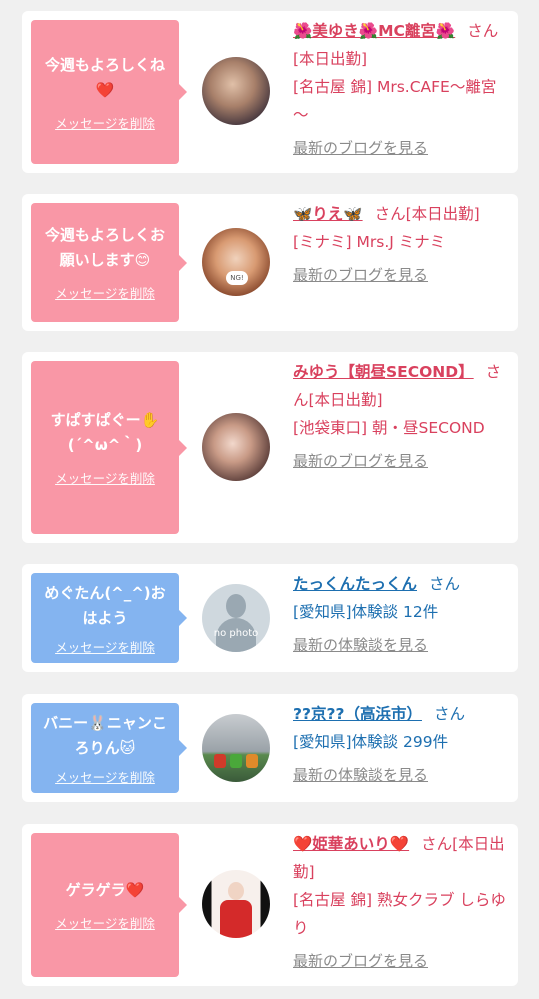 This screenshot has height=999, width=539. I want to click on message-bubble: めぐたん(^_^)おはよう メッセージを削除, so click(109, 618).